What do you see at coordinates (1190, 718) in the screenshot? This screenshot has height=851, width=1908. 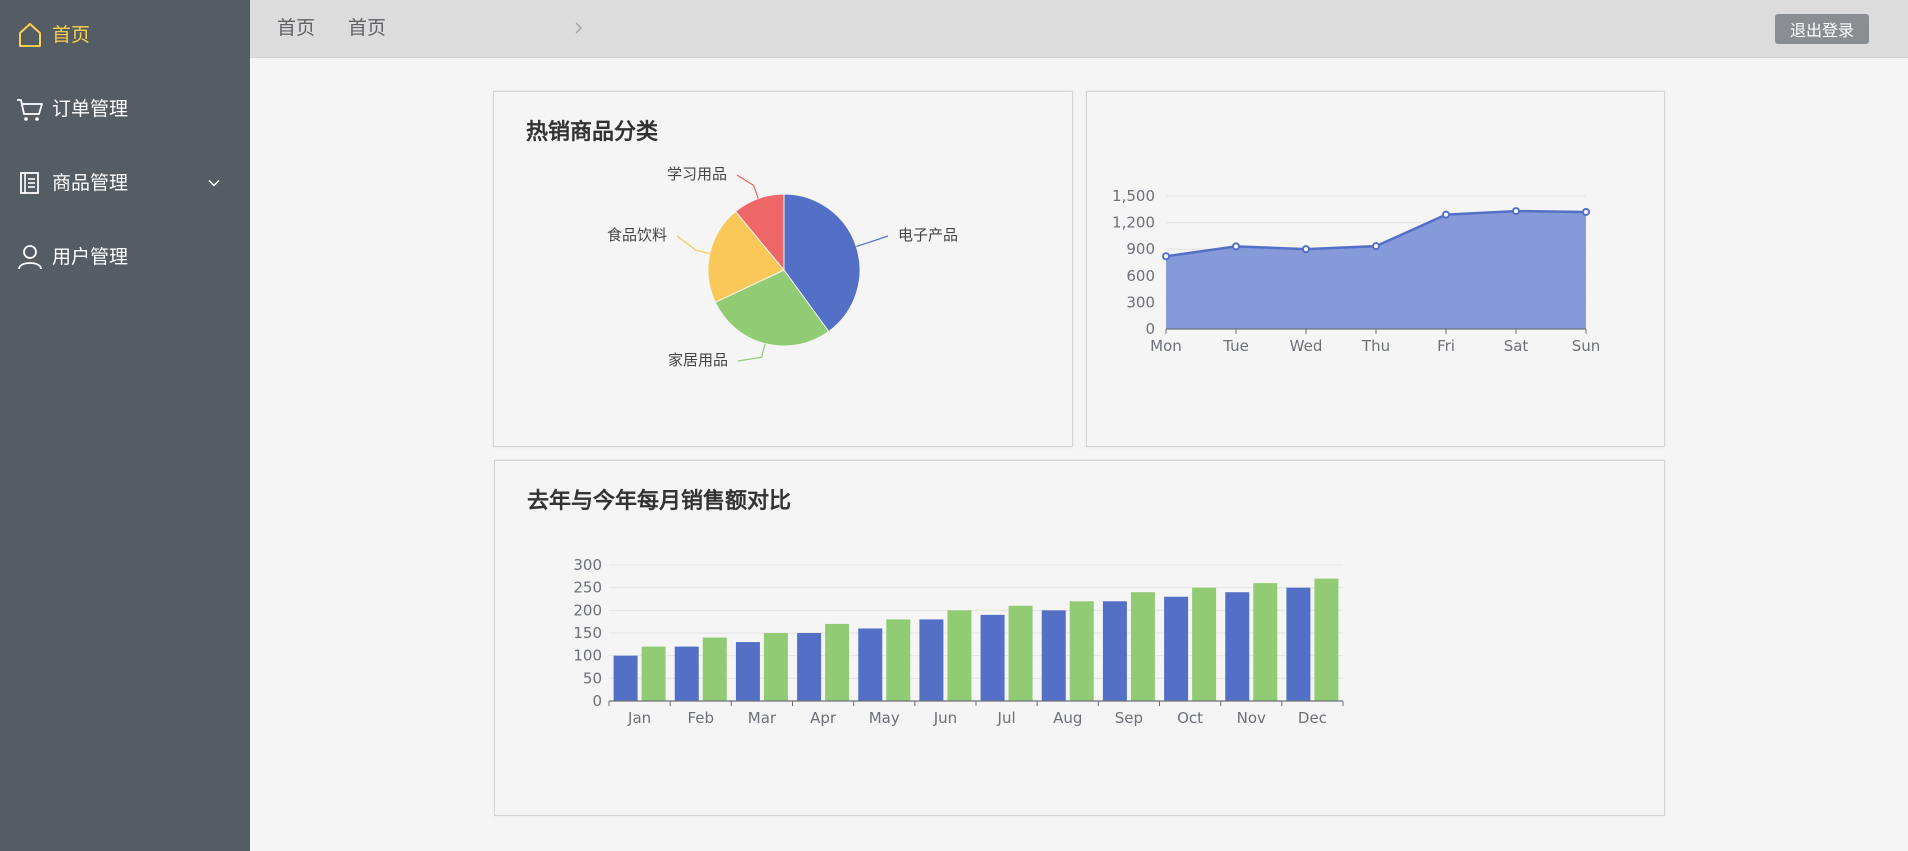 I see `x-tick-label: Oct` at bounding box center [1190, 718].